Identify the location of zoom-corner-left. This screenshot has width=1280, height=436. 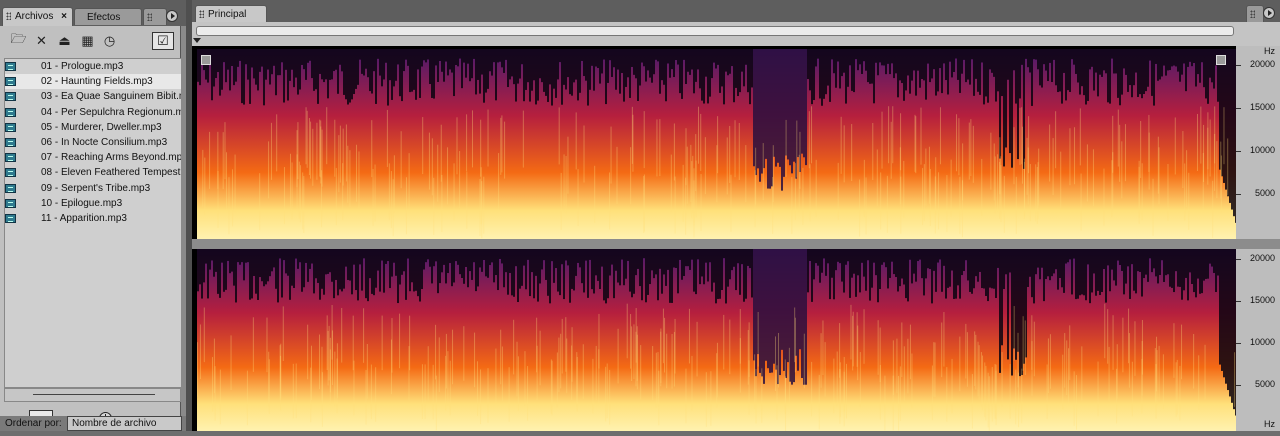
(206, 60).